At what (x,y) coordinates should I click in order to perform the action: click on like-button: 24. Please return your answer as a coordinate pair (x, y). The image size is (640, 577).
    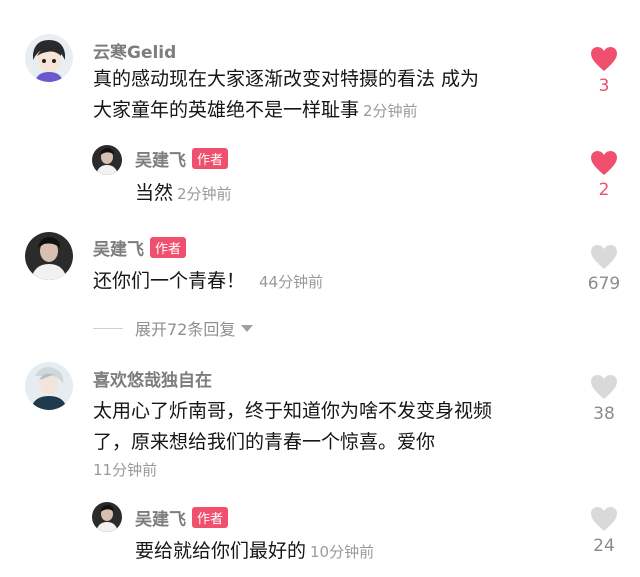
    Looking at the image, I should click on (604, 531).